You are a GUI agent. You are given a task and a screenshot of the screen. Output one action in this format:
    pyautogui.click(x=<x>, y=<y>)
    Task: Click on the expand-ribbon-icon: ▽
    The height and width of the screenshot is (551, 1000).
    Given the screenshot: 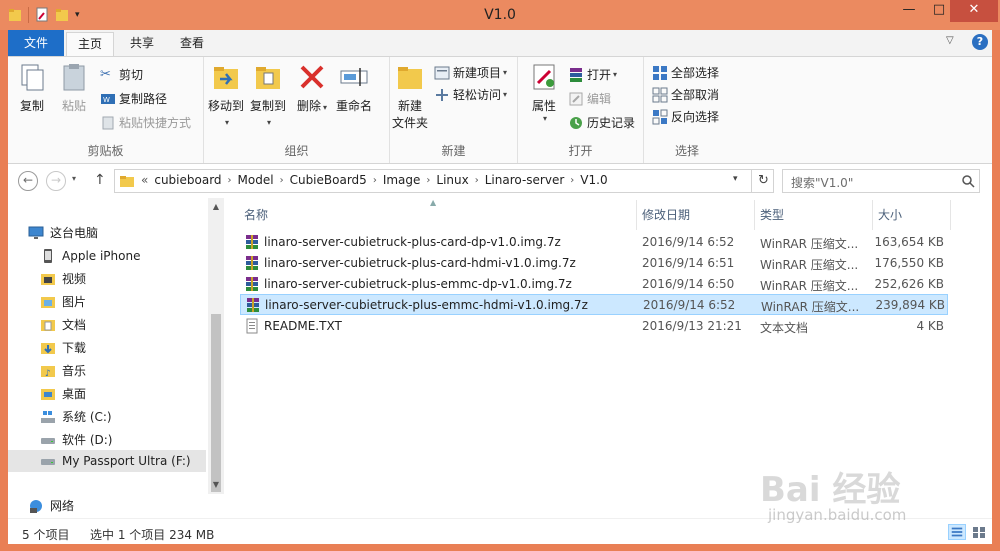 What is the action you would take?
    pyautogui.click(x=950, y=40)
    